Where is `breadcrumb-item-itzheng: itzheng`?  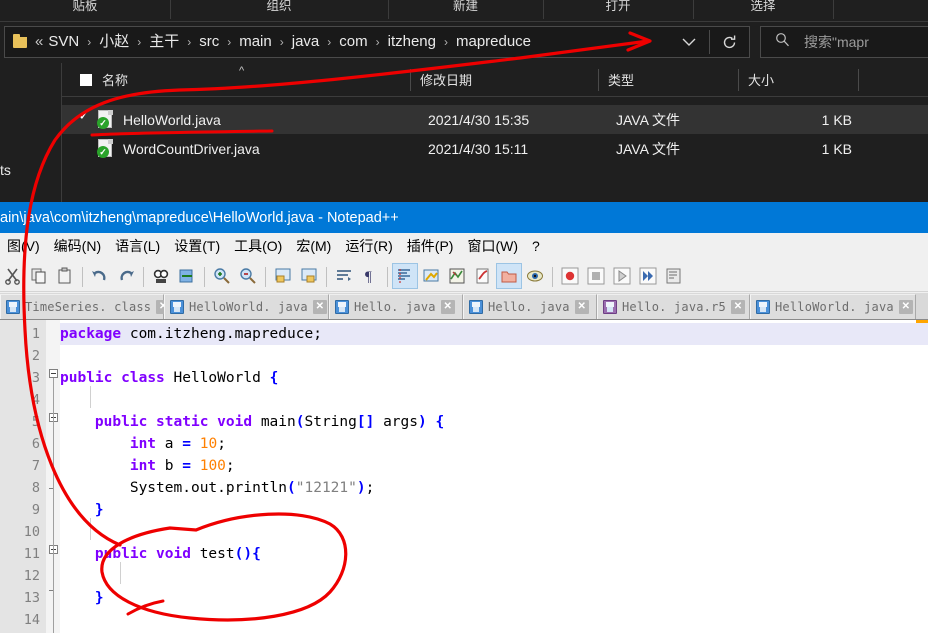
breadcrumb-item-itzheng: itzheng is located at coordinates (412, 42).